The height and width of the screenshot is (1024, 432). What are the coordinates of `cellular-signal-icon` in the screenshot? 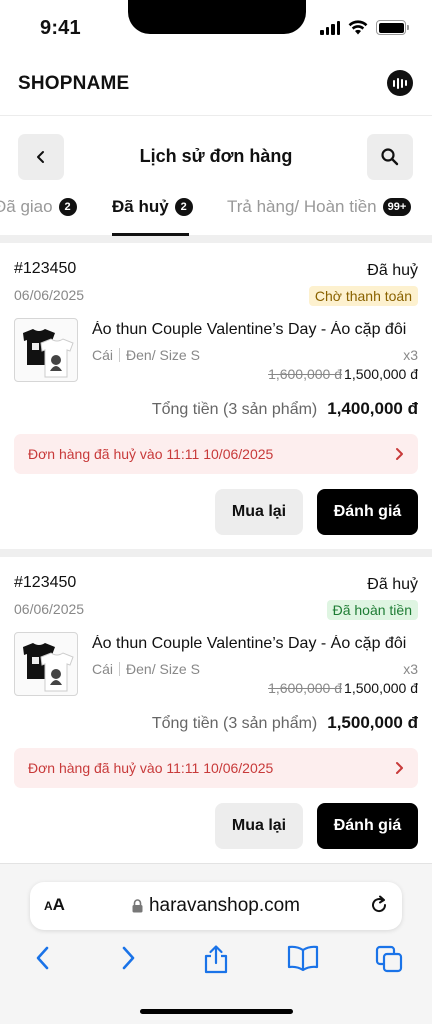 It's located at (330, 27).